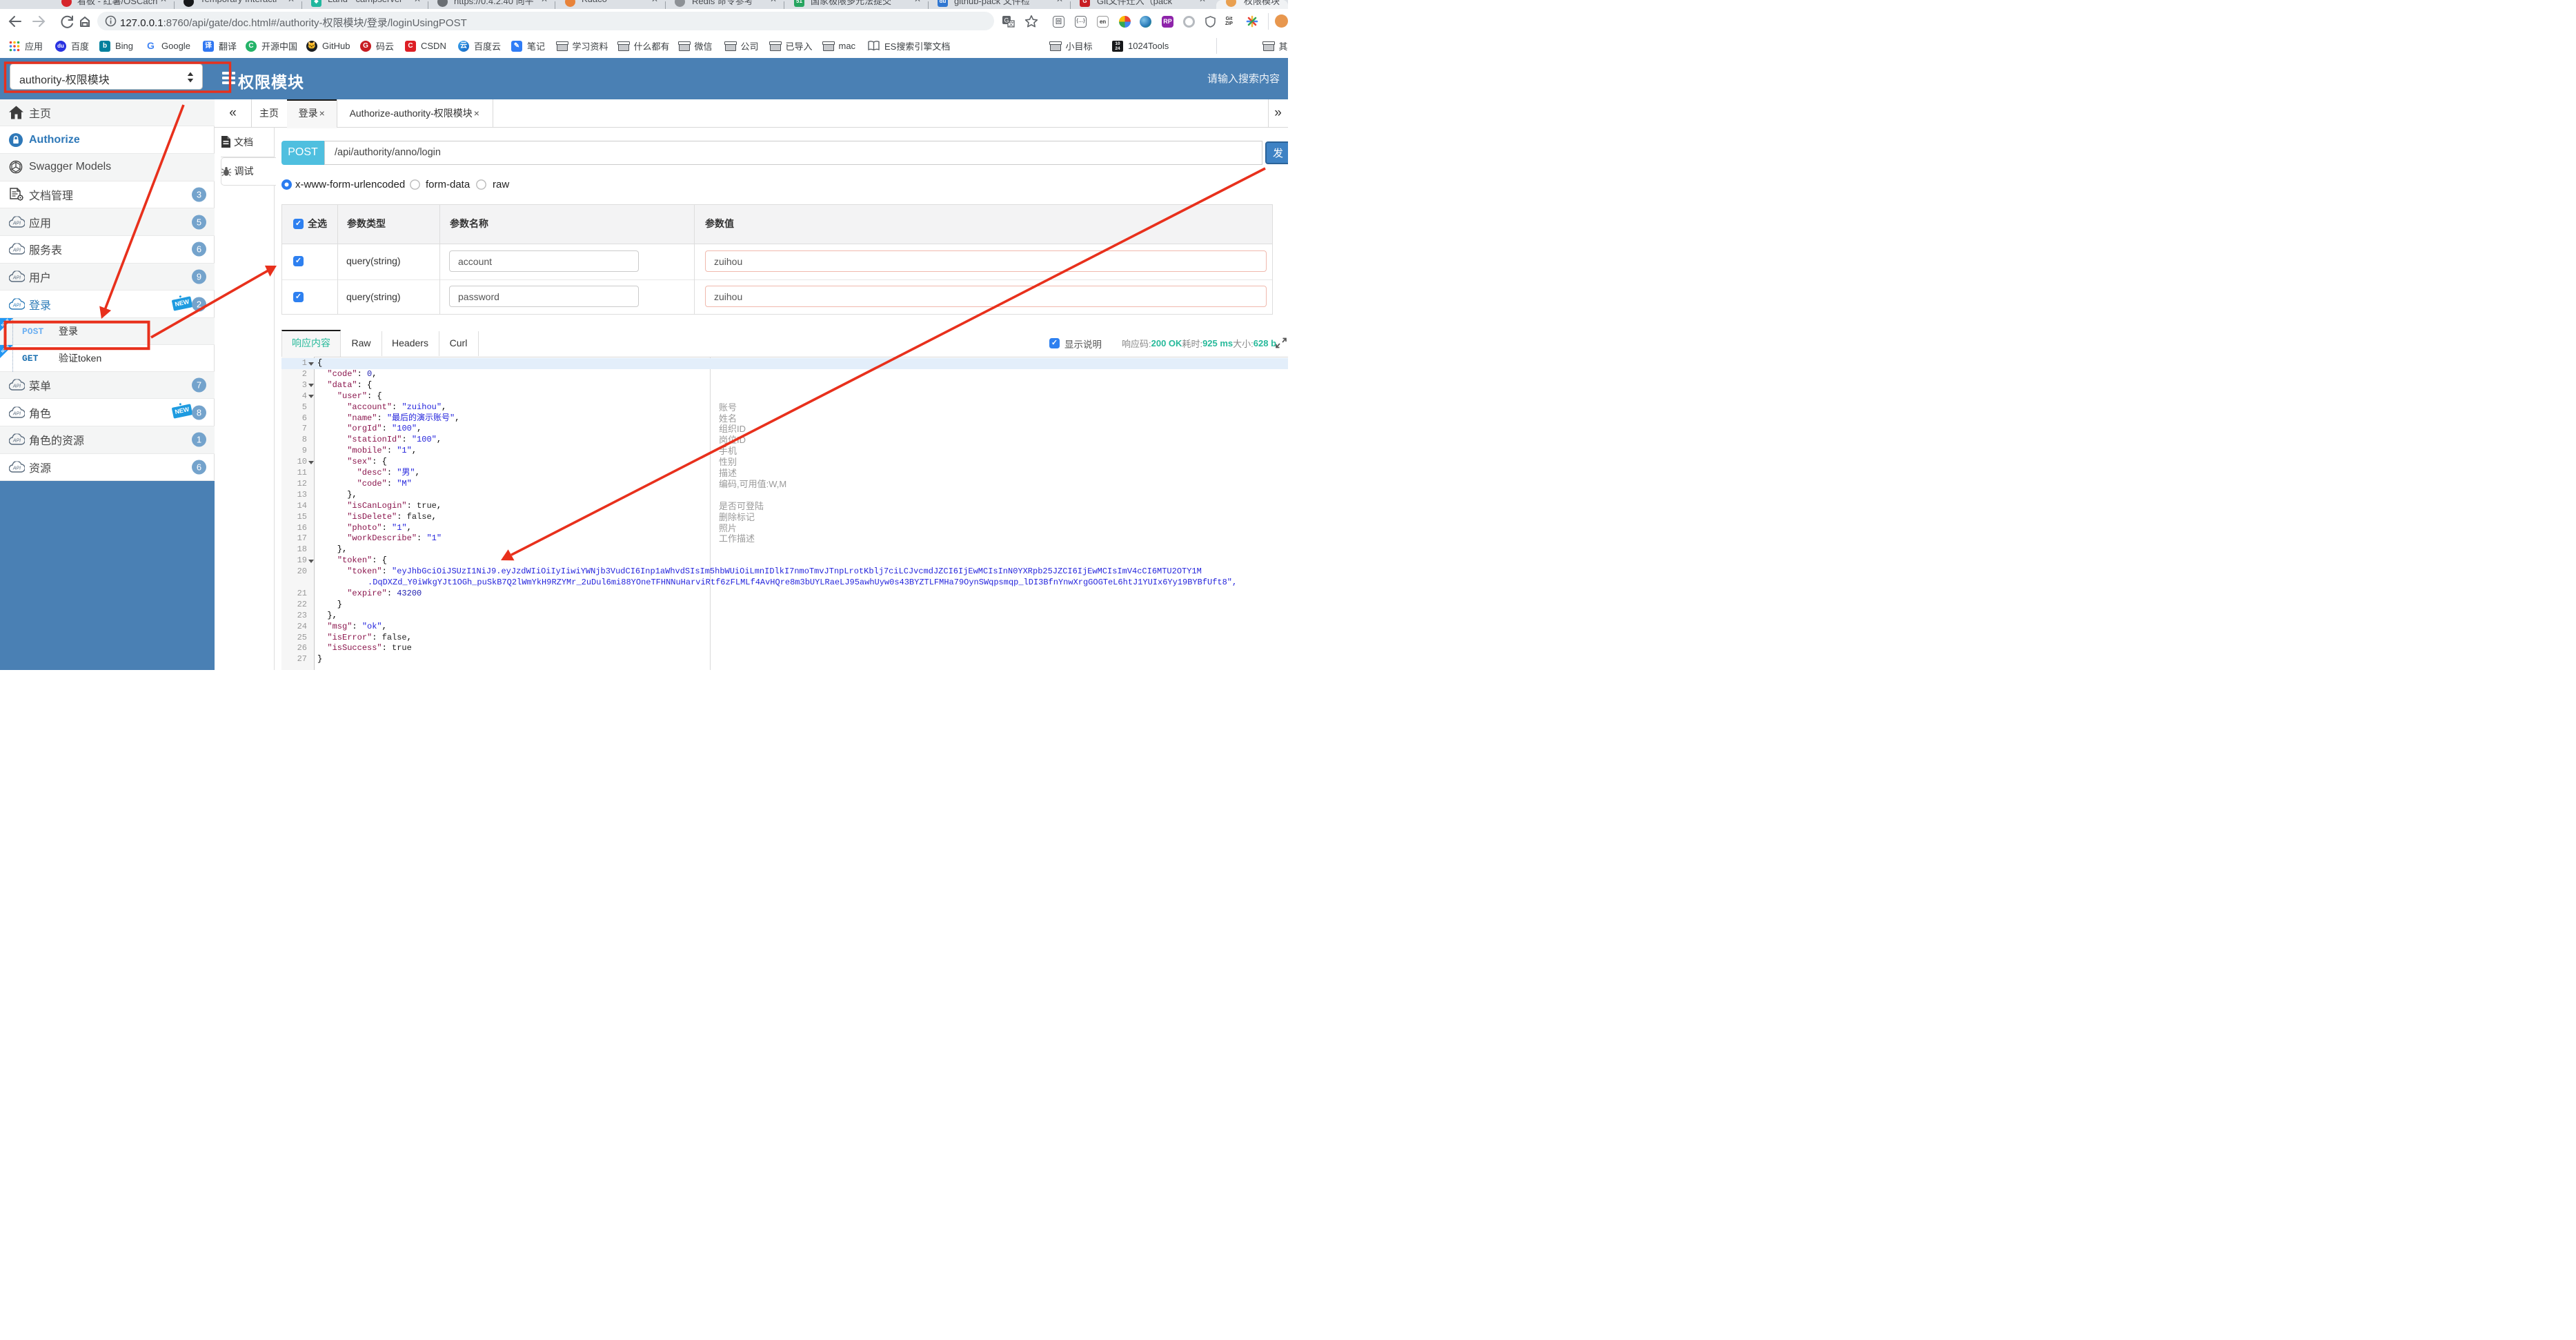 Image resolution: width=2576 pixels, height=1340 pixels. Describe the element at coordinates (151, 45) in the screenshot. I see `svg-text: G` at that location.